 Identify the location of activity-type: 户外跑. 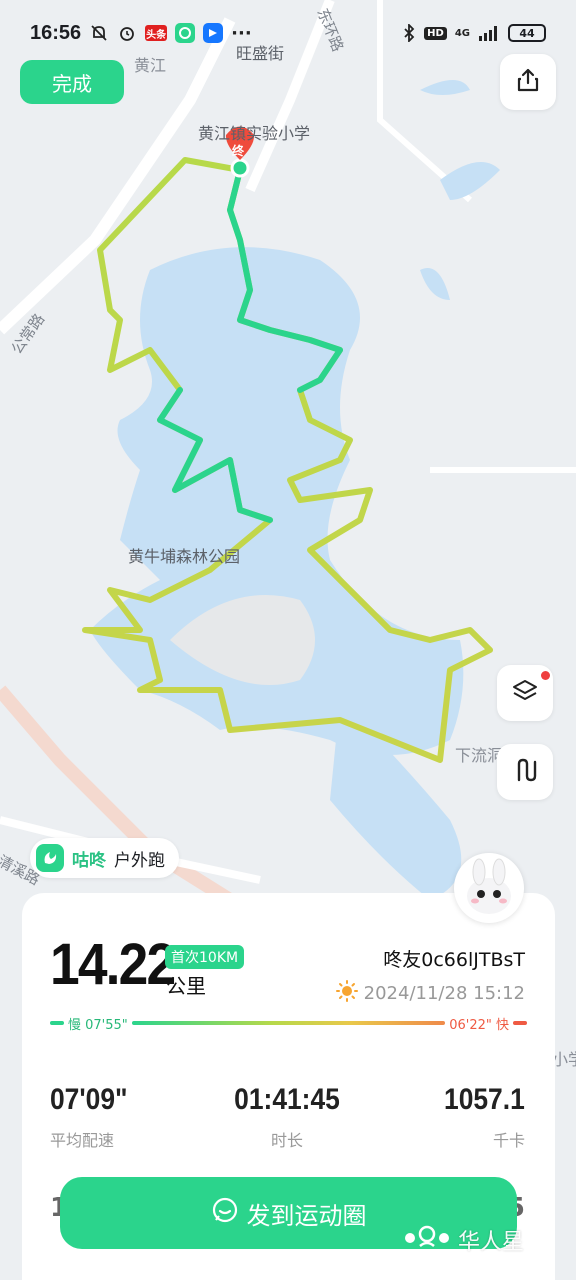
(139, 860).